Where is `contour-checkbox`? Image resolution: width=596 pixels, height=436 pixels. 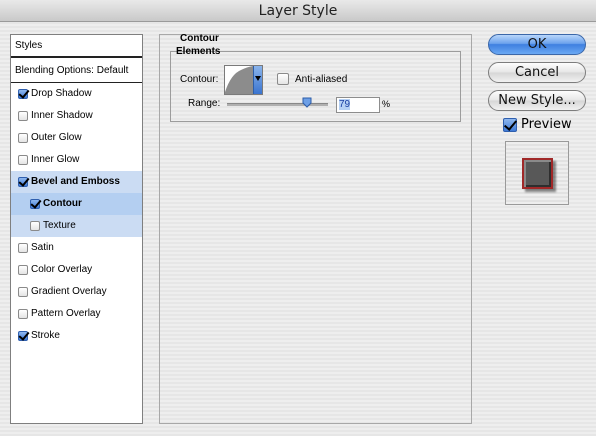
contour-checkbox is located at coordinates (35, 204).